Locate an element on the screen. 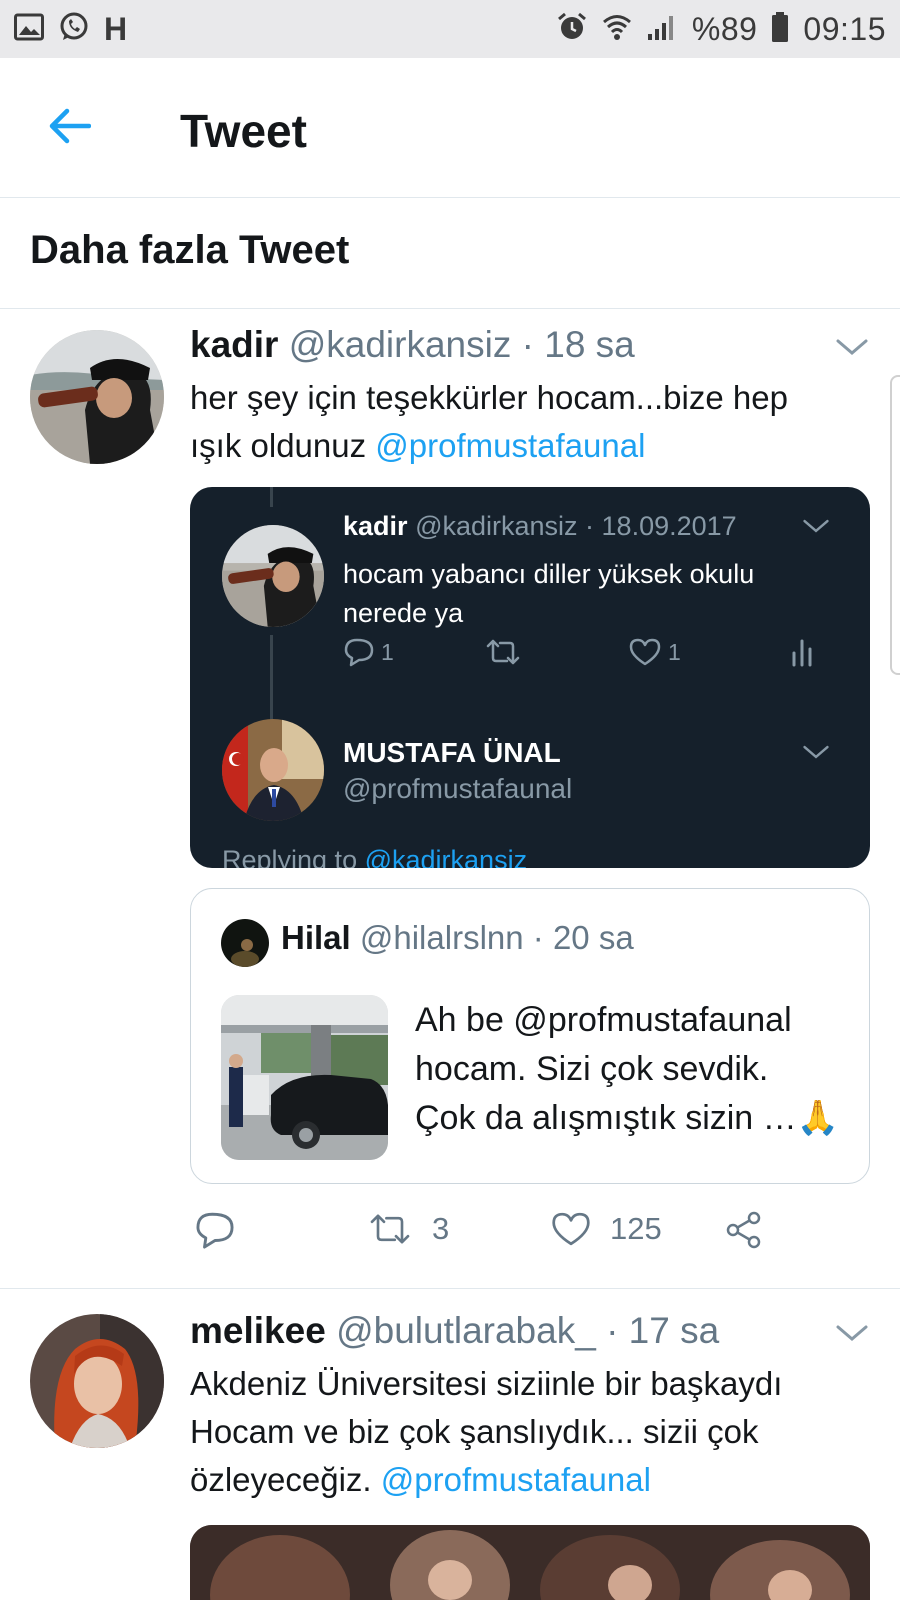  tweet-header: kadir @kadirkansiz · 18 sa is located at coordinates (412, 345).